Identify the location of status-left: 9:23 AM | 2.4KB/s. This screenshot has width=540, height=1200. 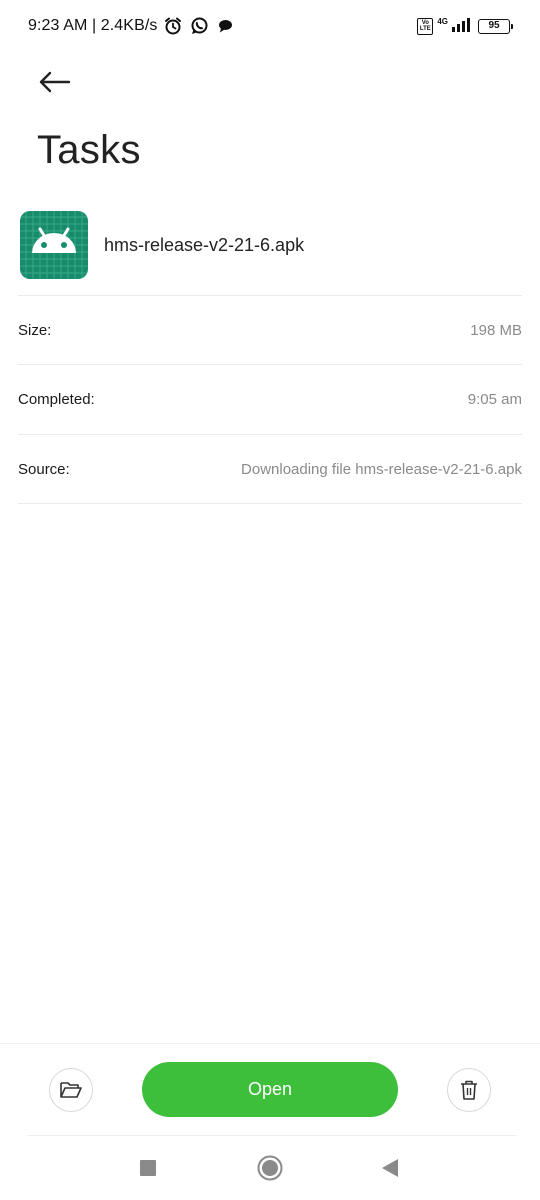
(131, 26).